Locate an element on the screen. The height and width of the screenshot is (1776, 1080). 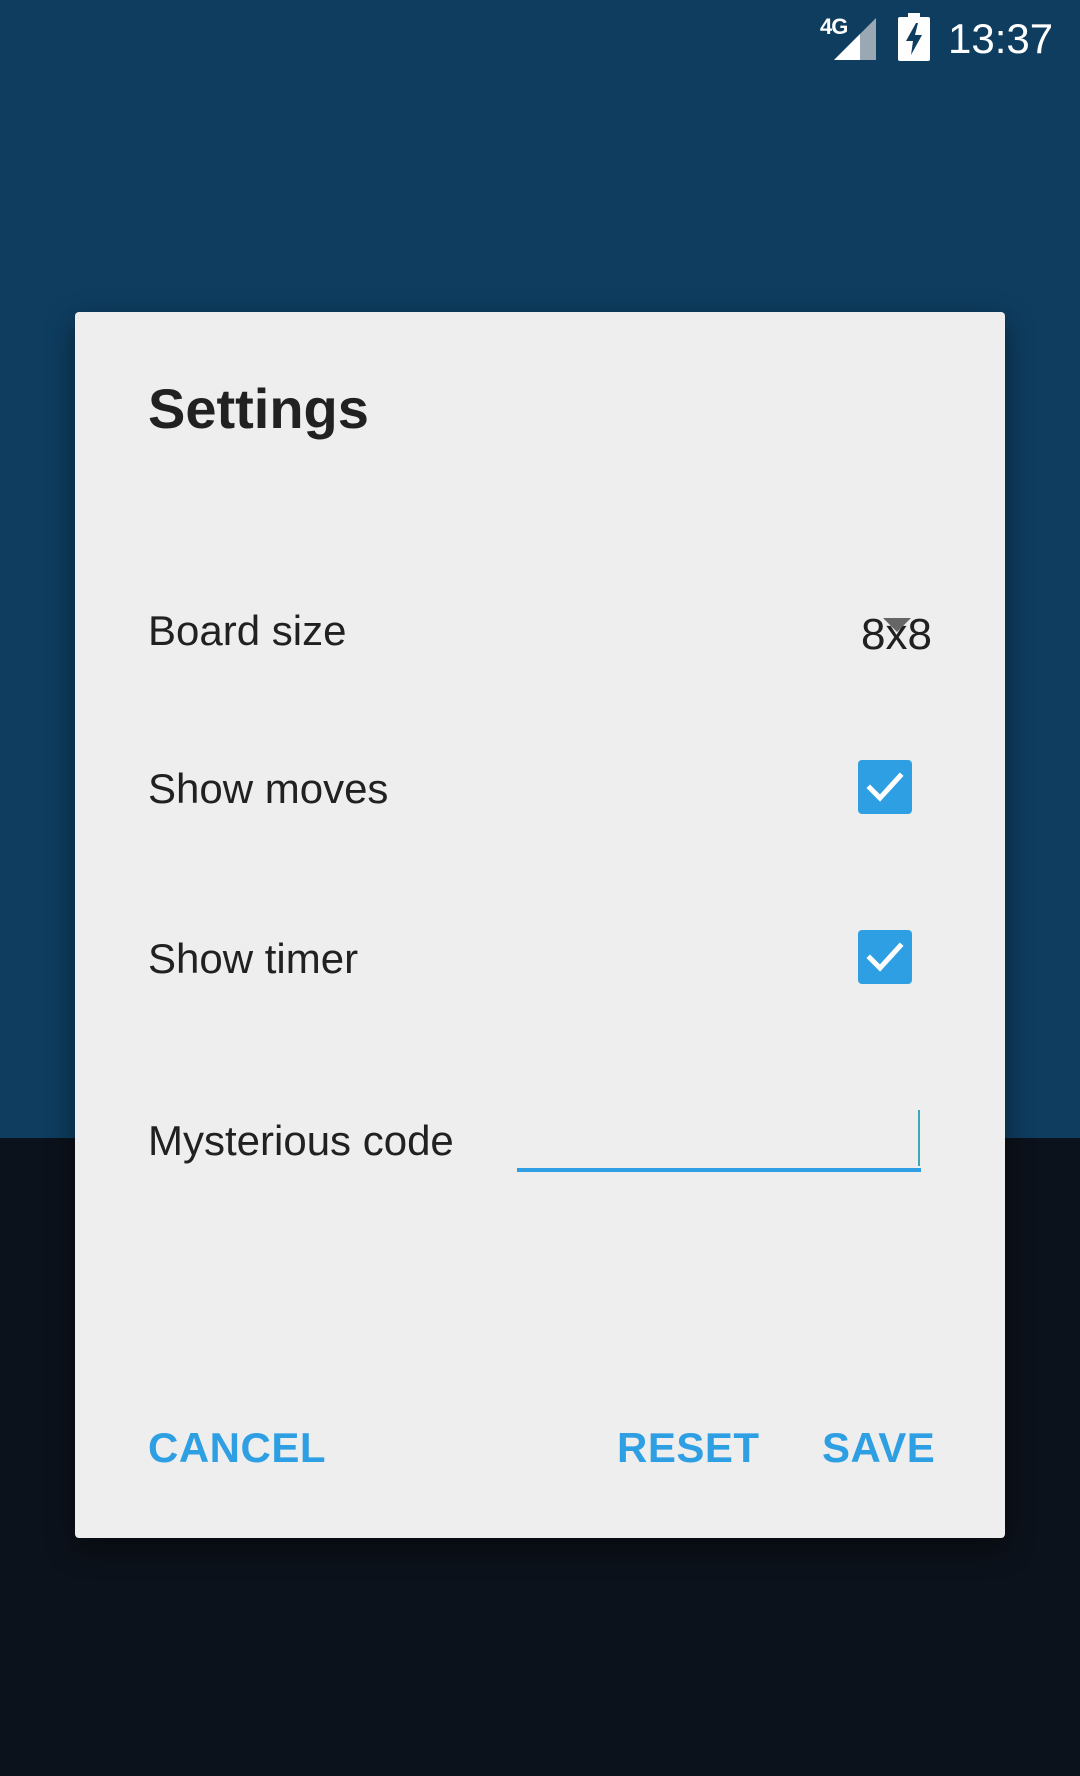
show-timer-checkbox is located at coordinates (885, 957).